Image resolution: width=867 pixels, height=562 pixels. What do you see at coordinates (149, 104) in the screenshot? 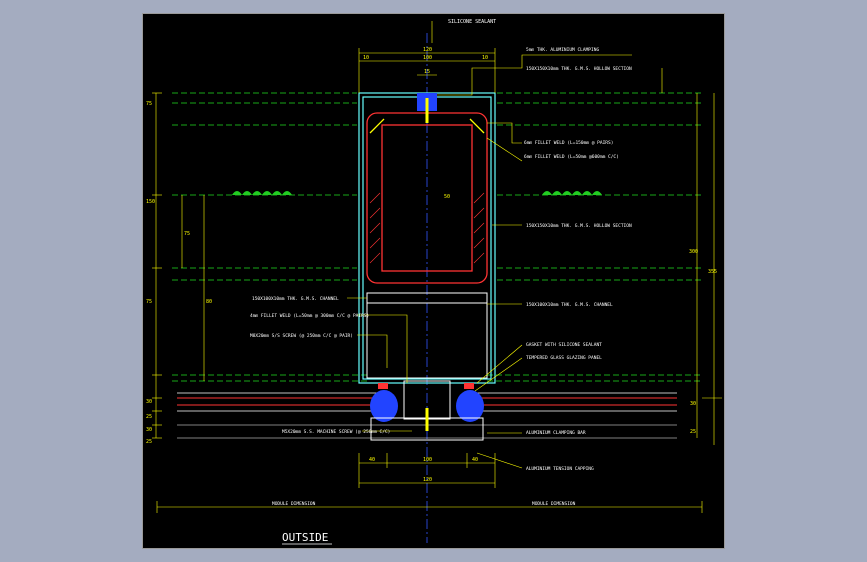
I see `dim-left-1: 75` at bounding box center [149, 104].